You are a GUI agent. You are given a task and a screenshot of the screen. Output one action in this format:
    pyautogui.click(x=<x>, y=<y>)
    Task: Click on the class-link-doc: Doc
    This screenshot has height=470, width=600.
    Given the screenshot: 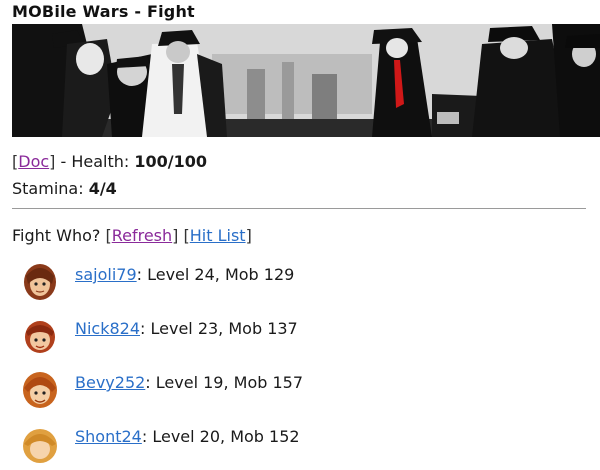 What is the action you would take?
    pyautogui.click(x=33, y=161)
    